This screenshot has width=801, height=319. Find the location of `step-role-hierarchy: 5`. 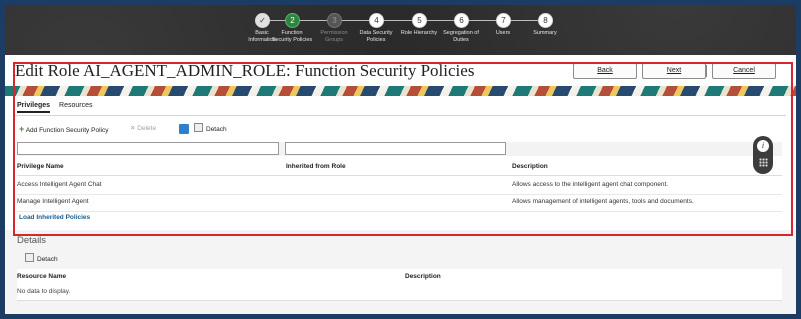

step-role-hierarchy: 5 is located at coordinates (419, 20).